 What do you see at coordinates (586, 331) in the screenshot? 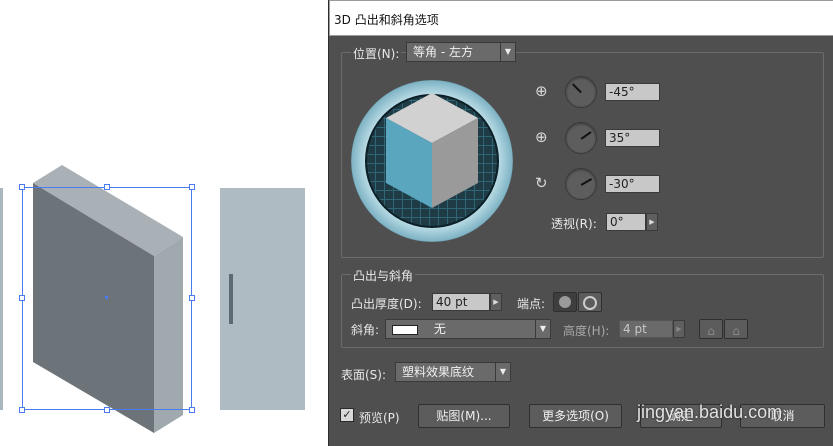
I see `bevel-height-label: 高度(H):` at bounding box center [586, 331].